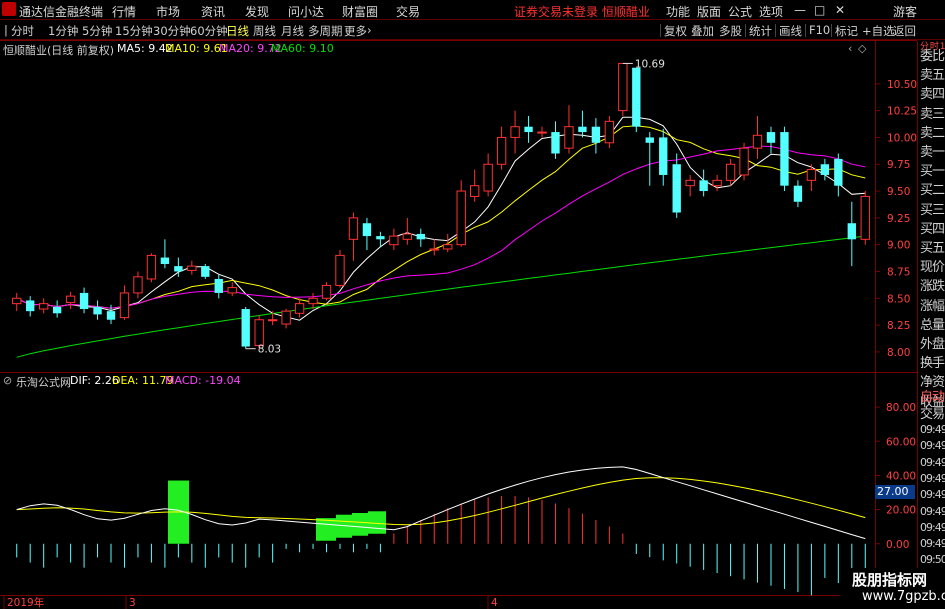  I want to click on price-tick-label: 8.50, so click(898, 299).